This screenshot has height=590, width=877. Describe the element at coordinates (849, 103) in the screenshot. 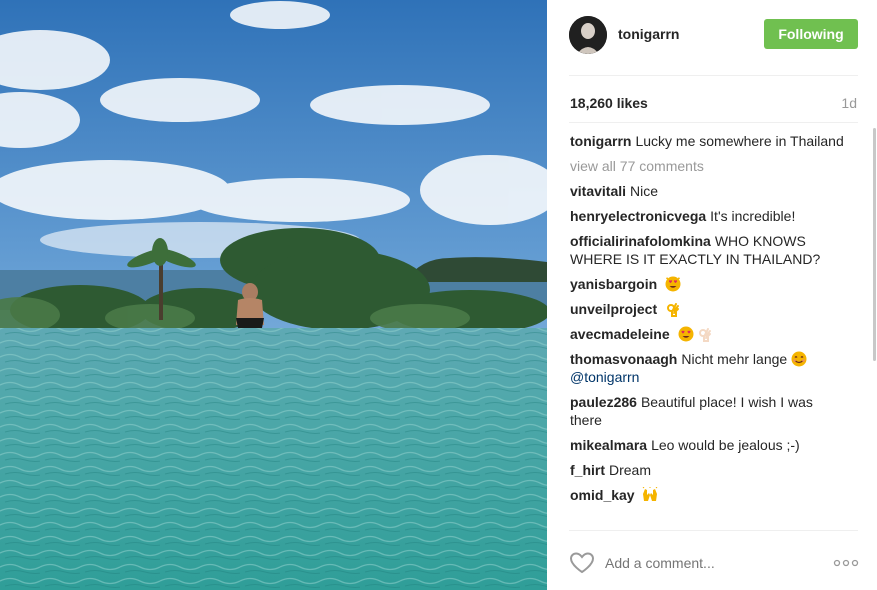

I see `post-time: 1d` at that location.